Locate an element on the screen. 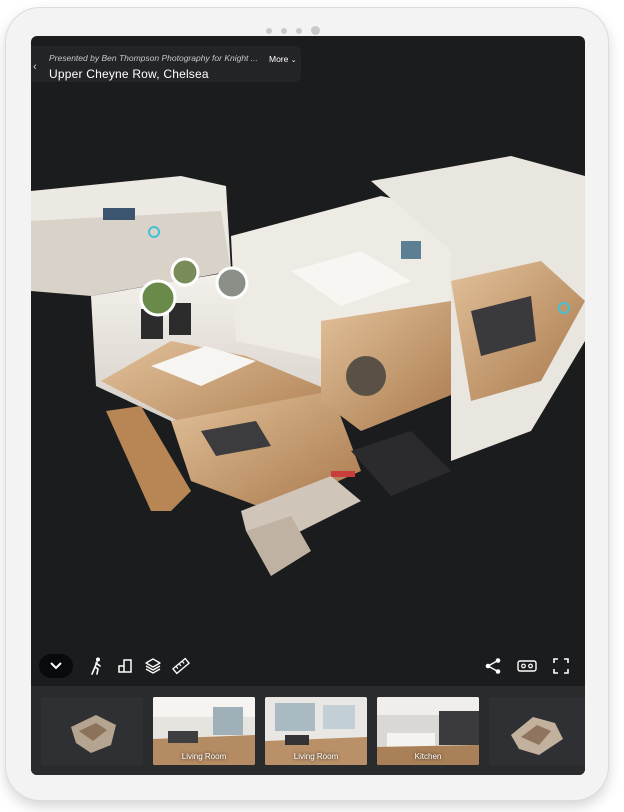  chevron-left-icon: ‹ is located at coordinates (35, 67).